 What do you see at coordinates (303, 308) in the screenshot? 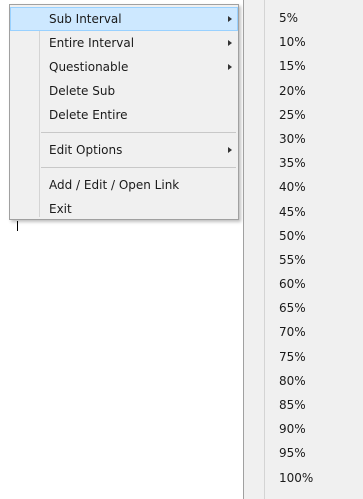
I see `submenu-item-65: 65%` at bounding box center [303, 308].